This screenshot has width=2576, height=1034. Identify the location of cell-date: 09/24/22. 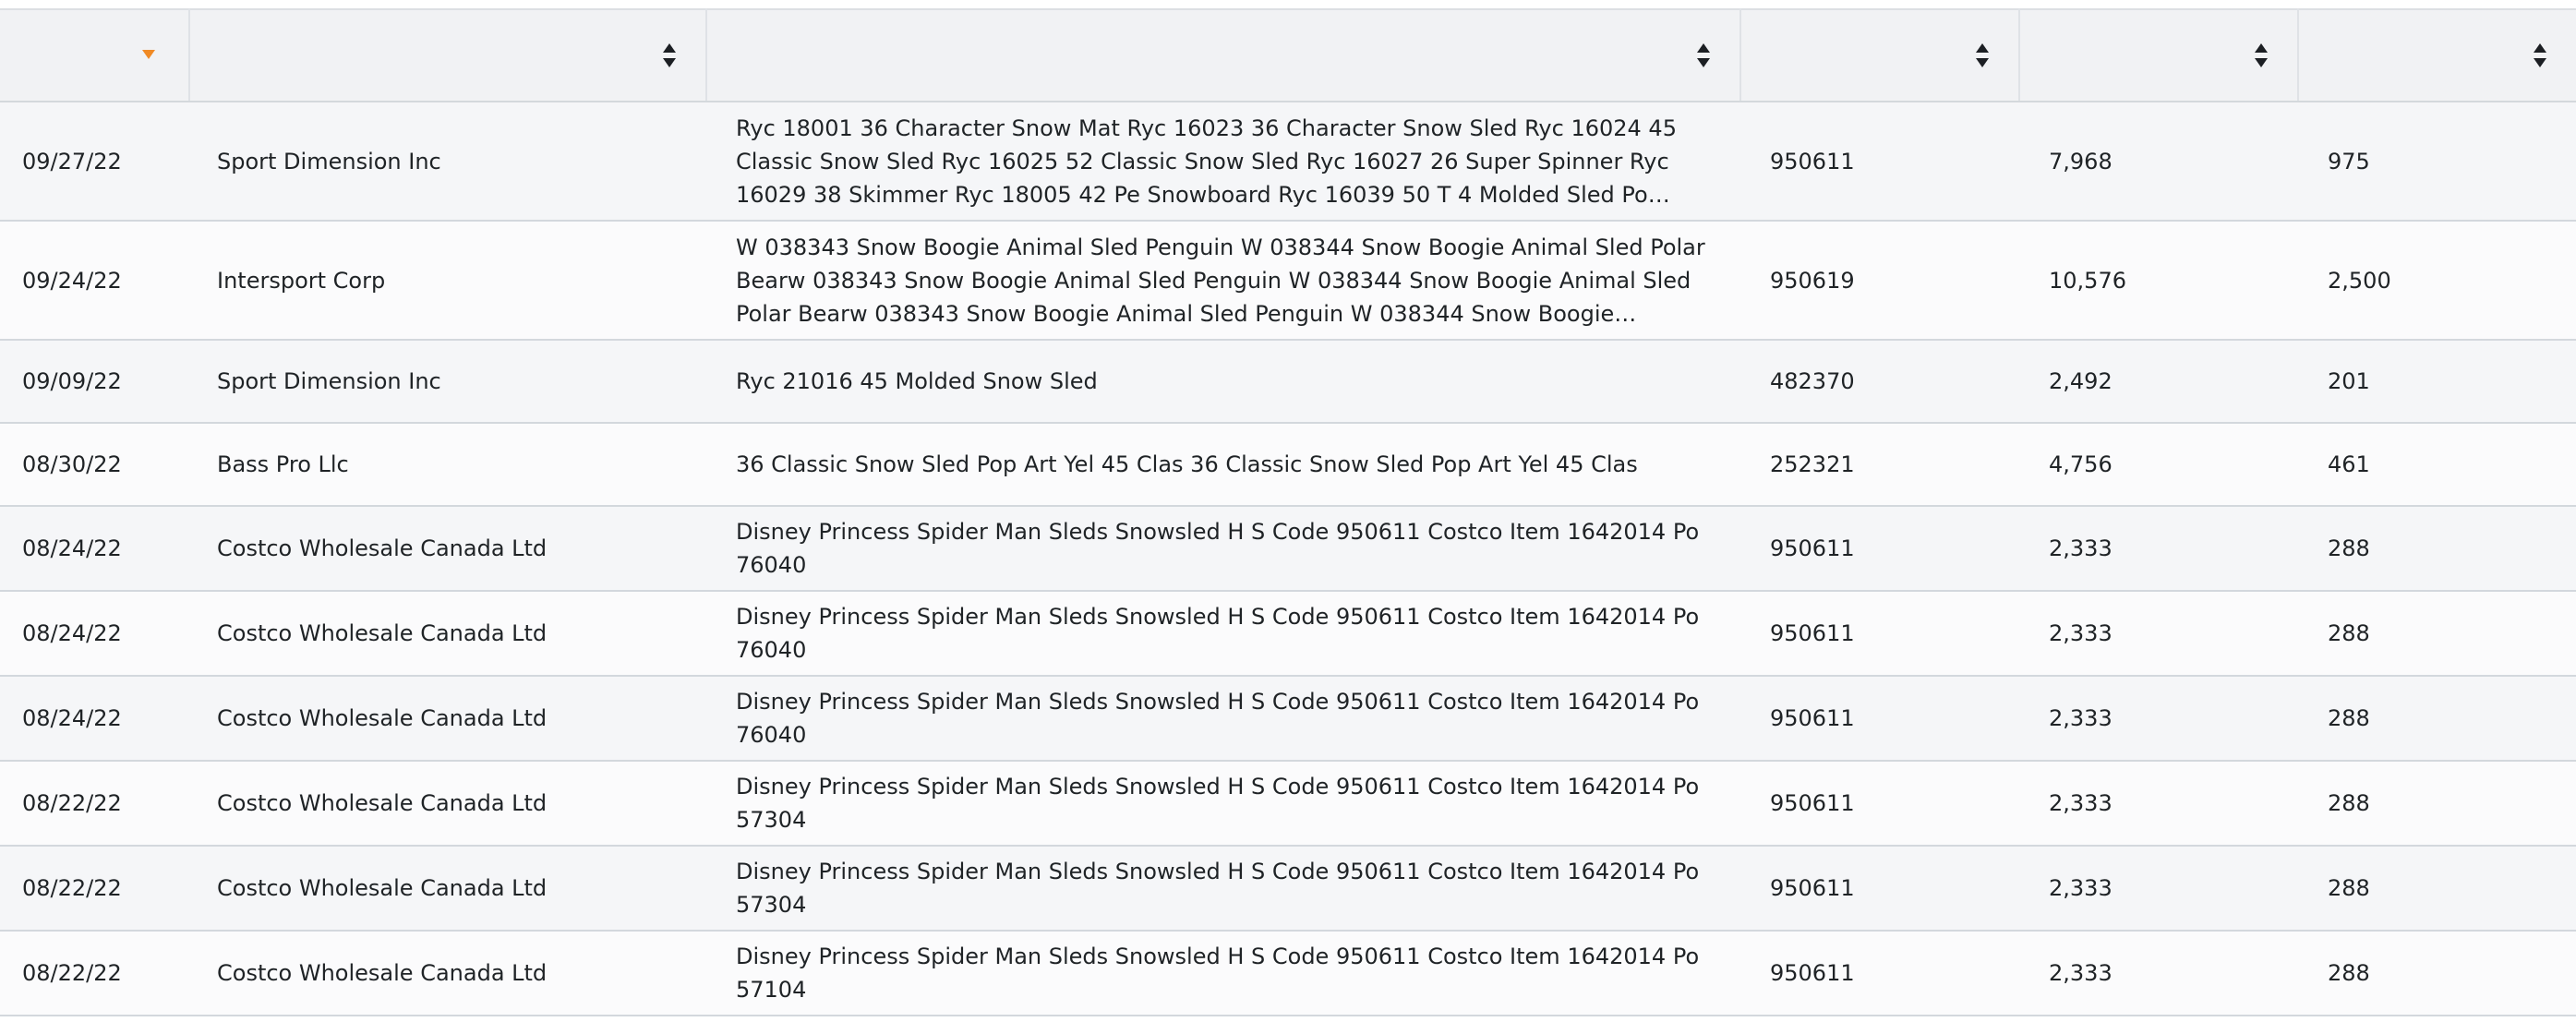
(72, 280).